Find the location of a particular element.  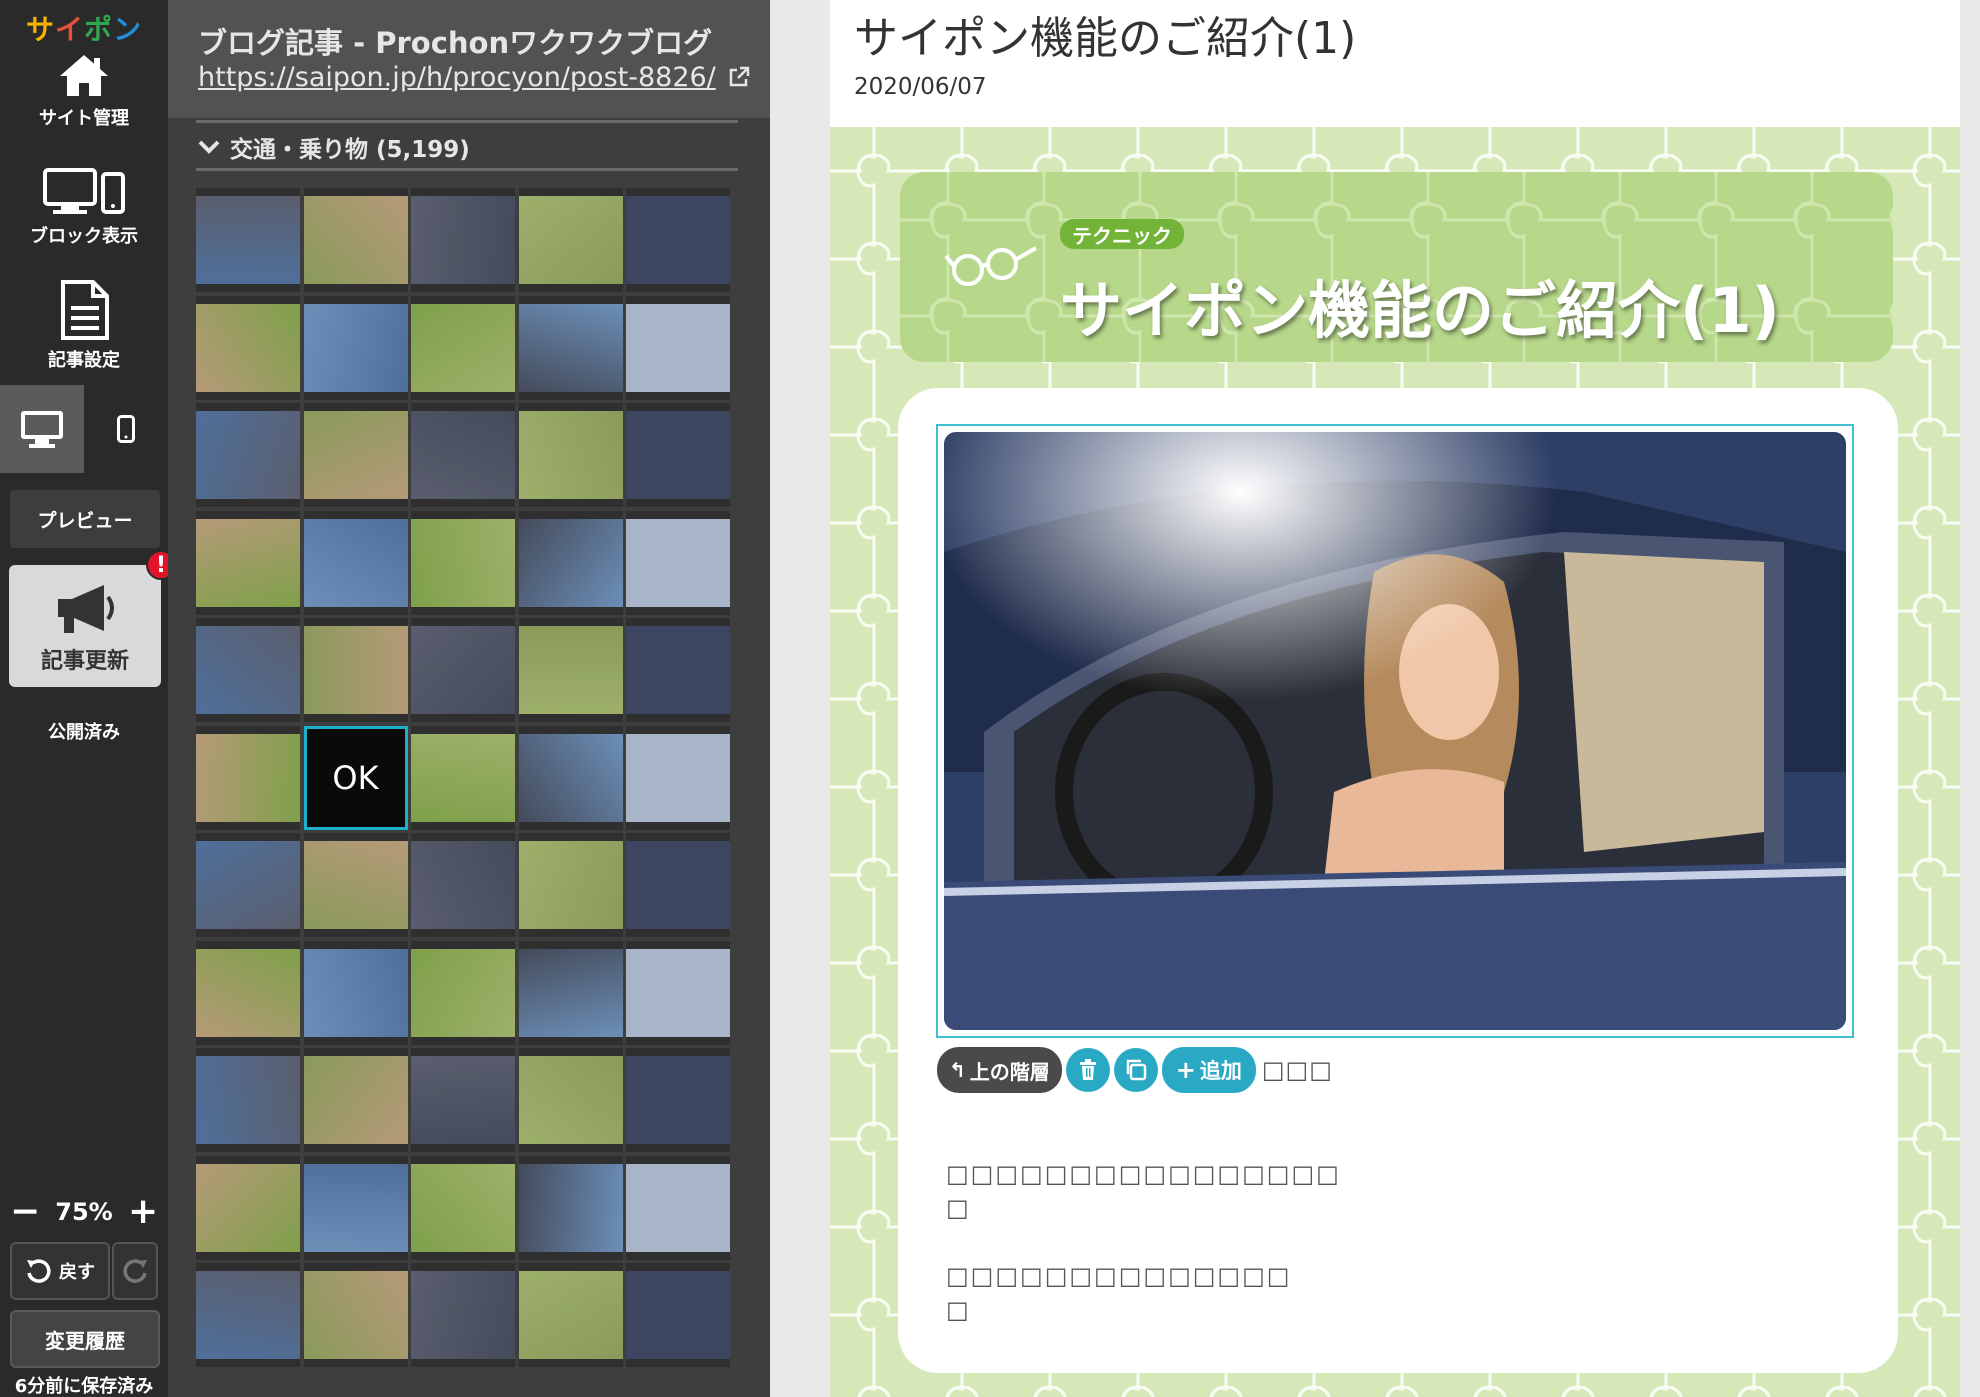

delete-button is located at coordinates (1087, 1070).